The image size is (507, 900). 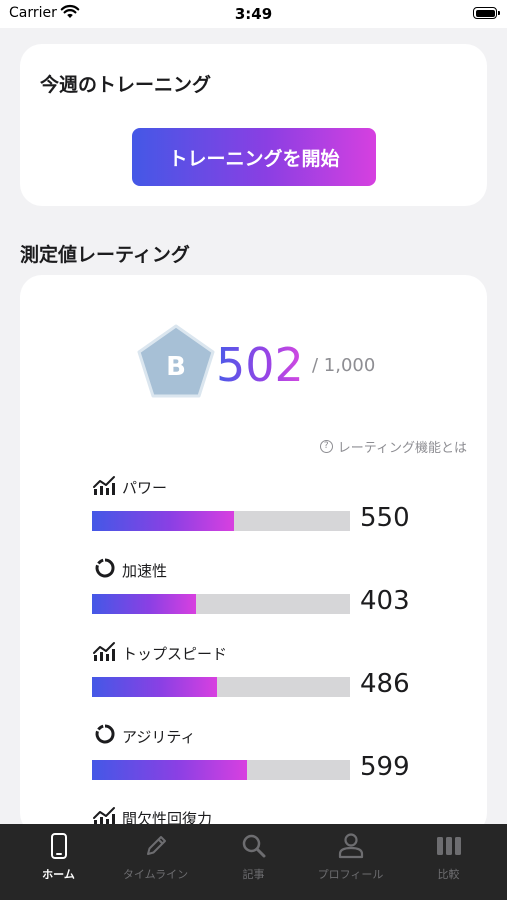 What do you see at coordinates (385, 601) in the screenshot?
I see `metric-value: 403` at bounding box center [385, 601].